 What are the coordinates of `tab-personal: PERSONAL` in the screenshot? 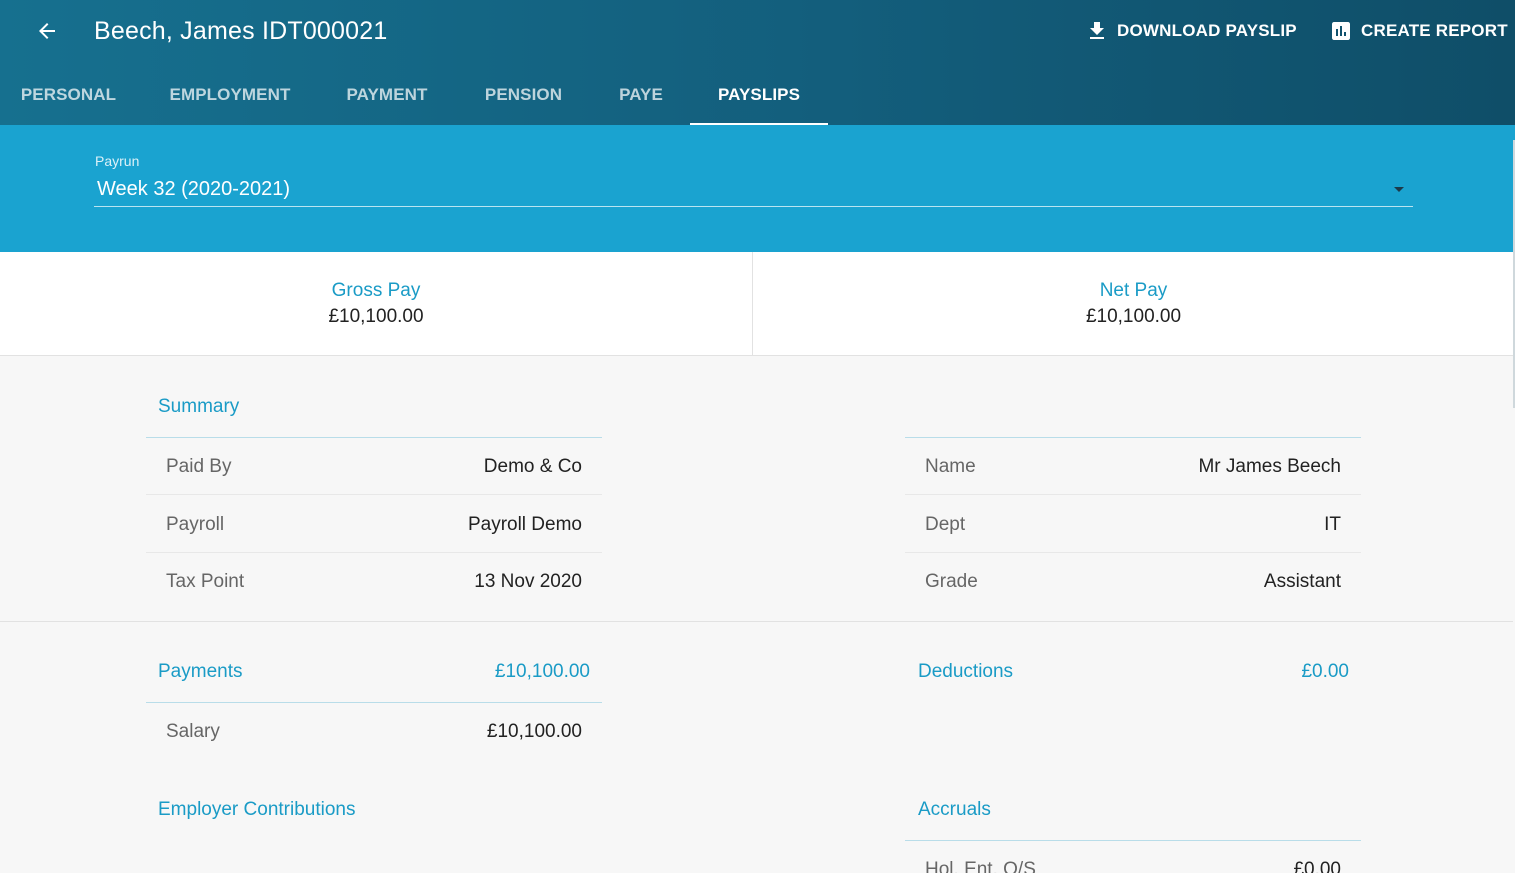 It's located at (68, 95).